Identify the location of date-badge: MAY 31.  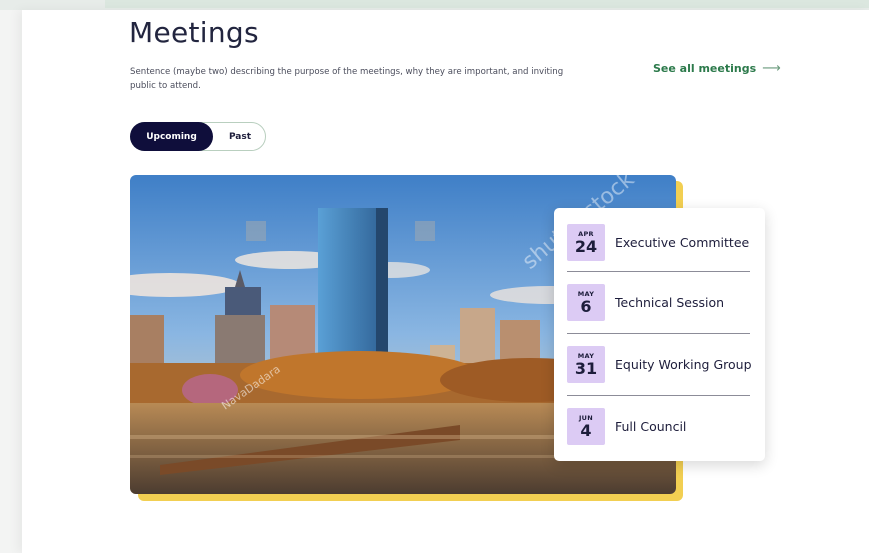
(586, 364).